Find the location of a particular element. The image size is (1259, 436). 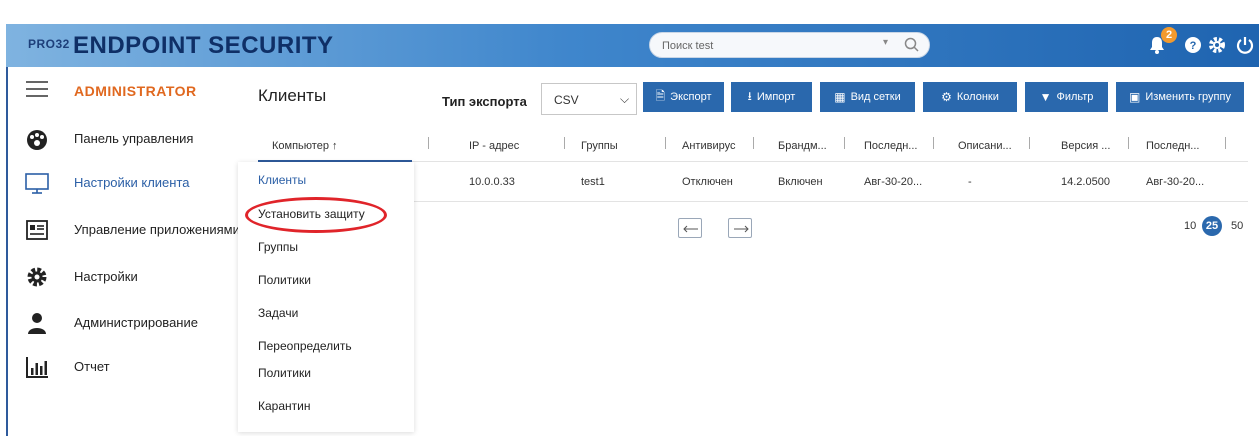

sidebar-item-label: Настройки is located at coordinates (106, 276).